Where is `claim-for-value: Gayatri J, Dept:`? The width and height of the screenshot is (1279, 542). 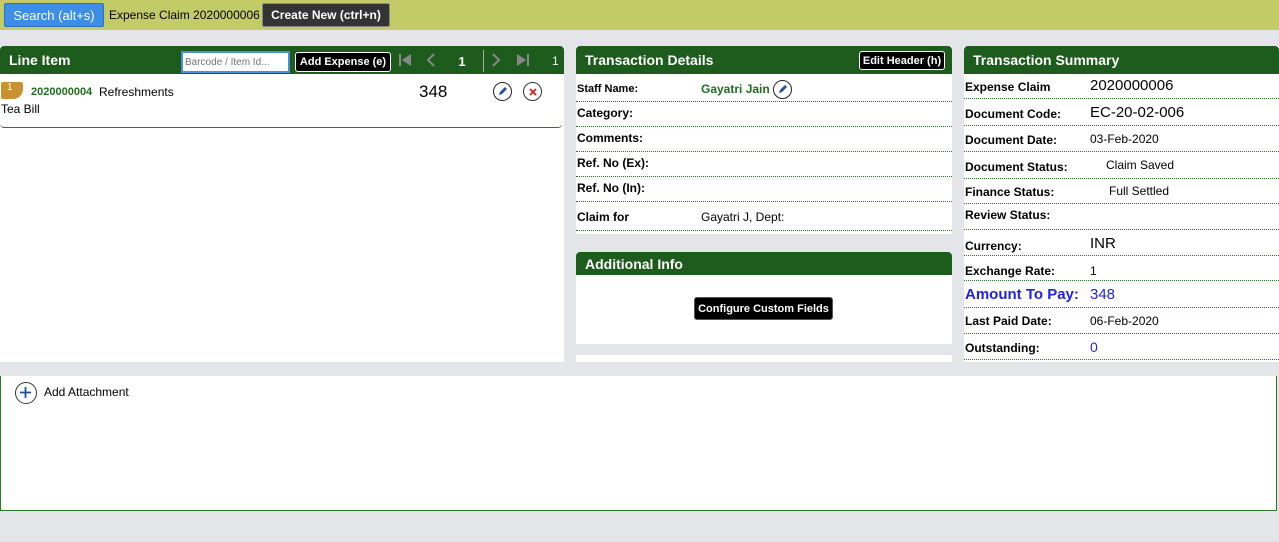 claim-for-value: Gayatri J, Dept: is located at coordinates (743, 217).